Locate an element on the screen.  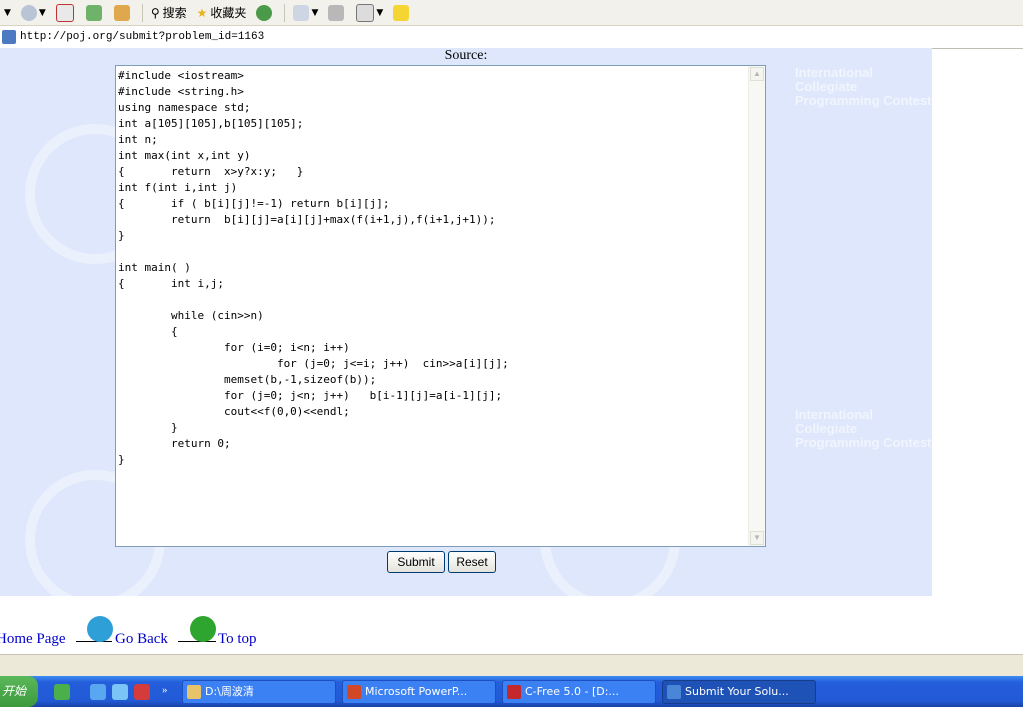
history-button is located at coordinates (265, 13).